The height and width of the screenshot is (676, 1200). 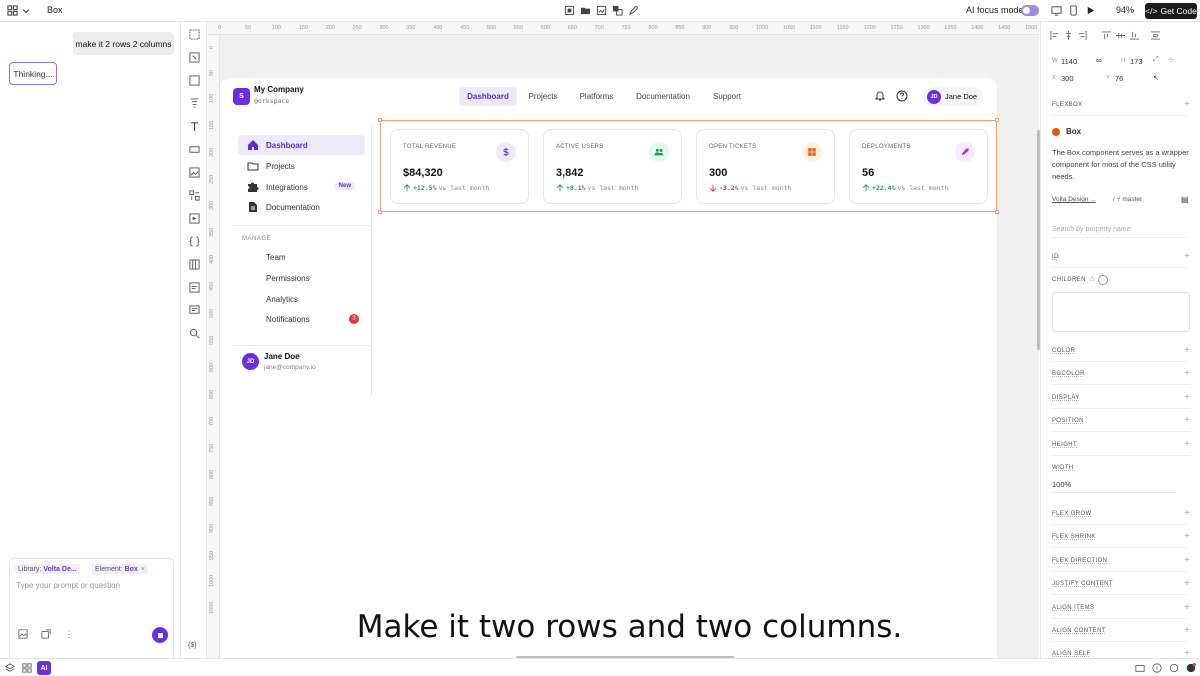 I want to click on stat-card: TOTAL REVENUE $84,320 +12.5% vs last month, so click(x=459, y=166).